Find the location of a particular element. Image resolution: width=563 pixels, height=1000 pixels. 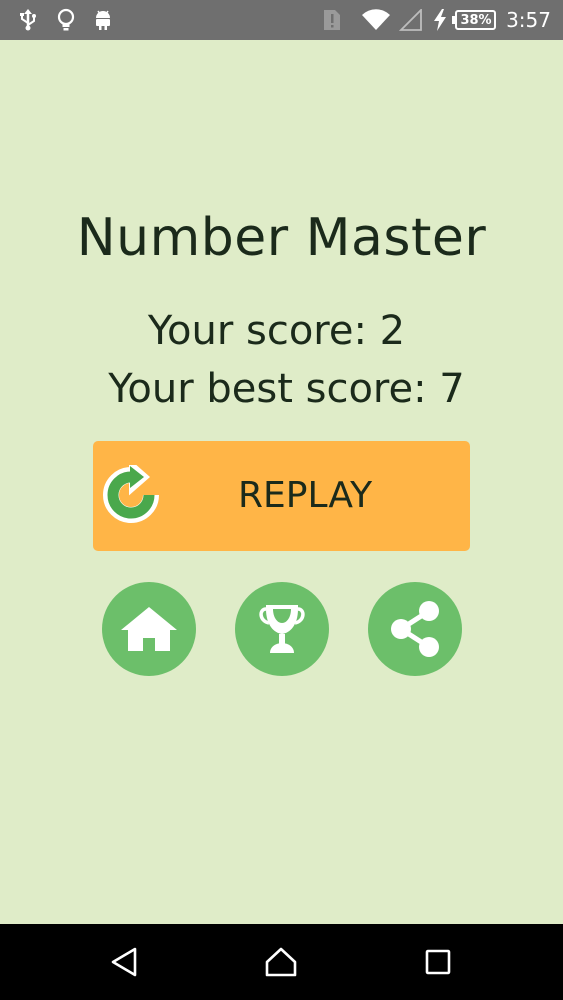

replay-button: REPLAY is located at coordinates (281, 496).